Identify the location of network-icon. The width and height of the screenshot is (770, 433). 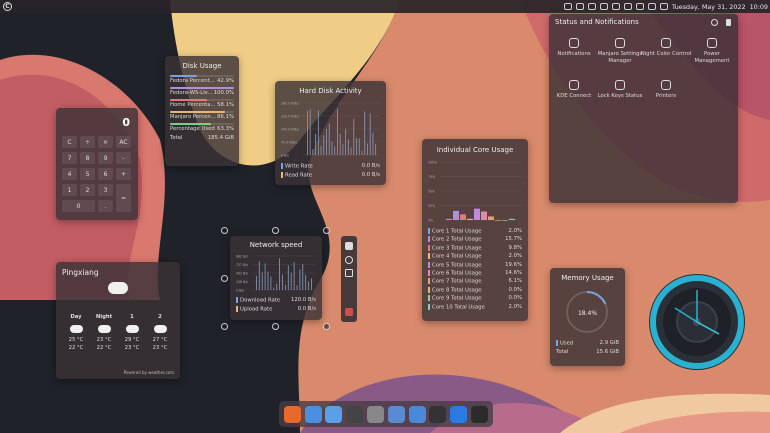
(651, 6).